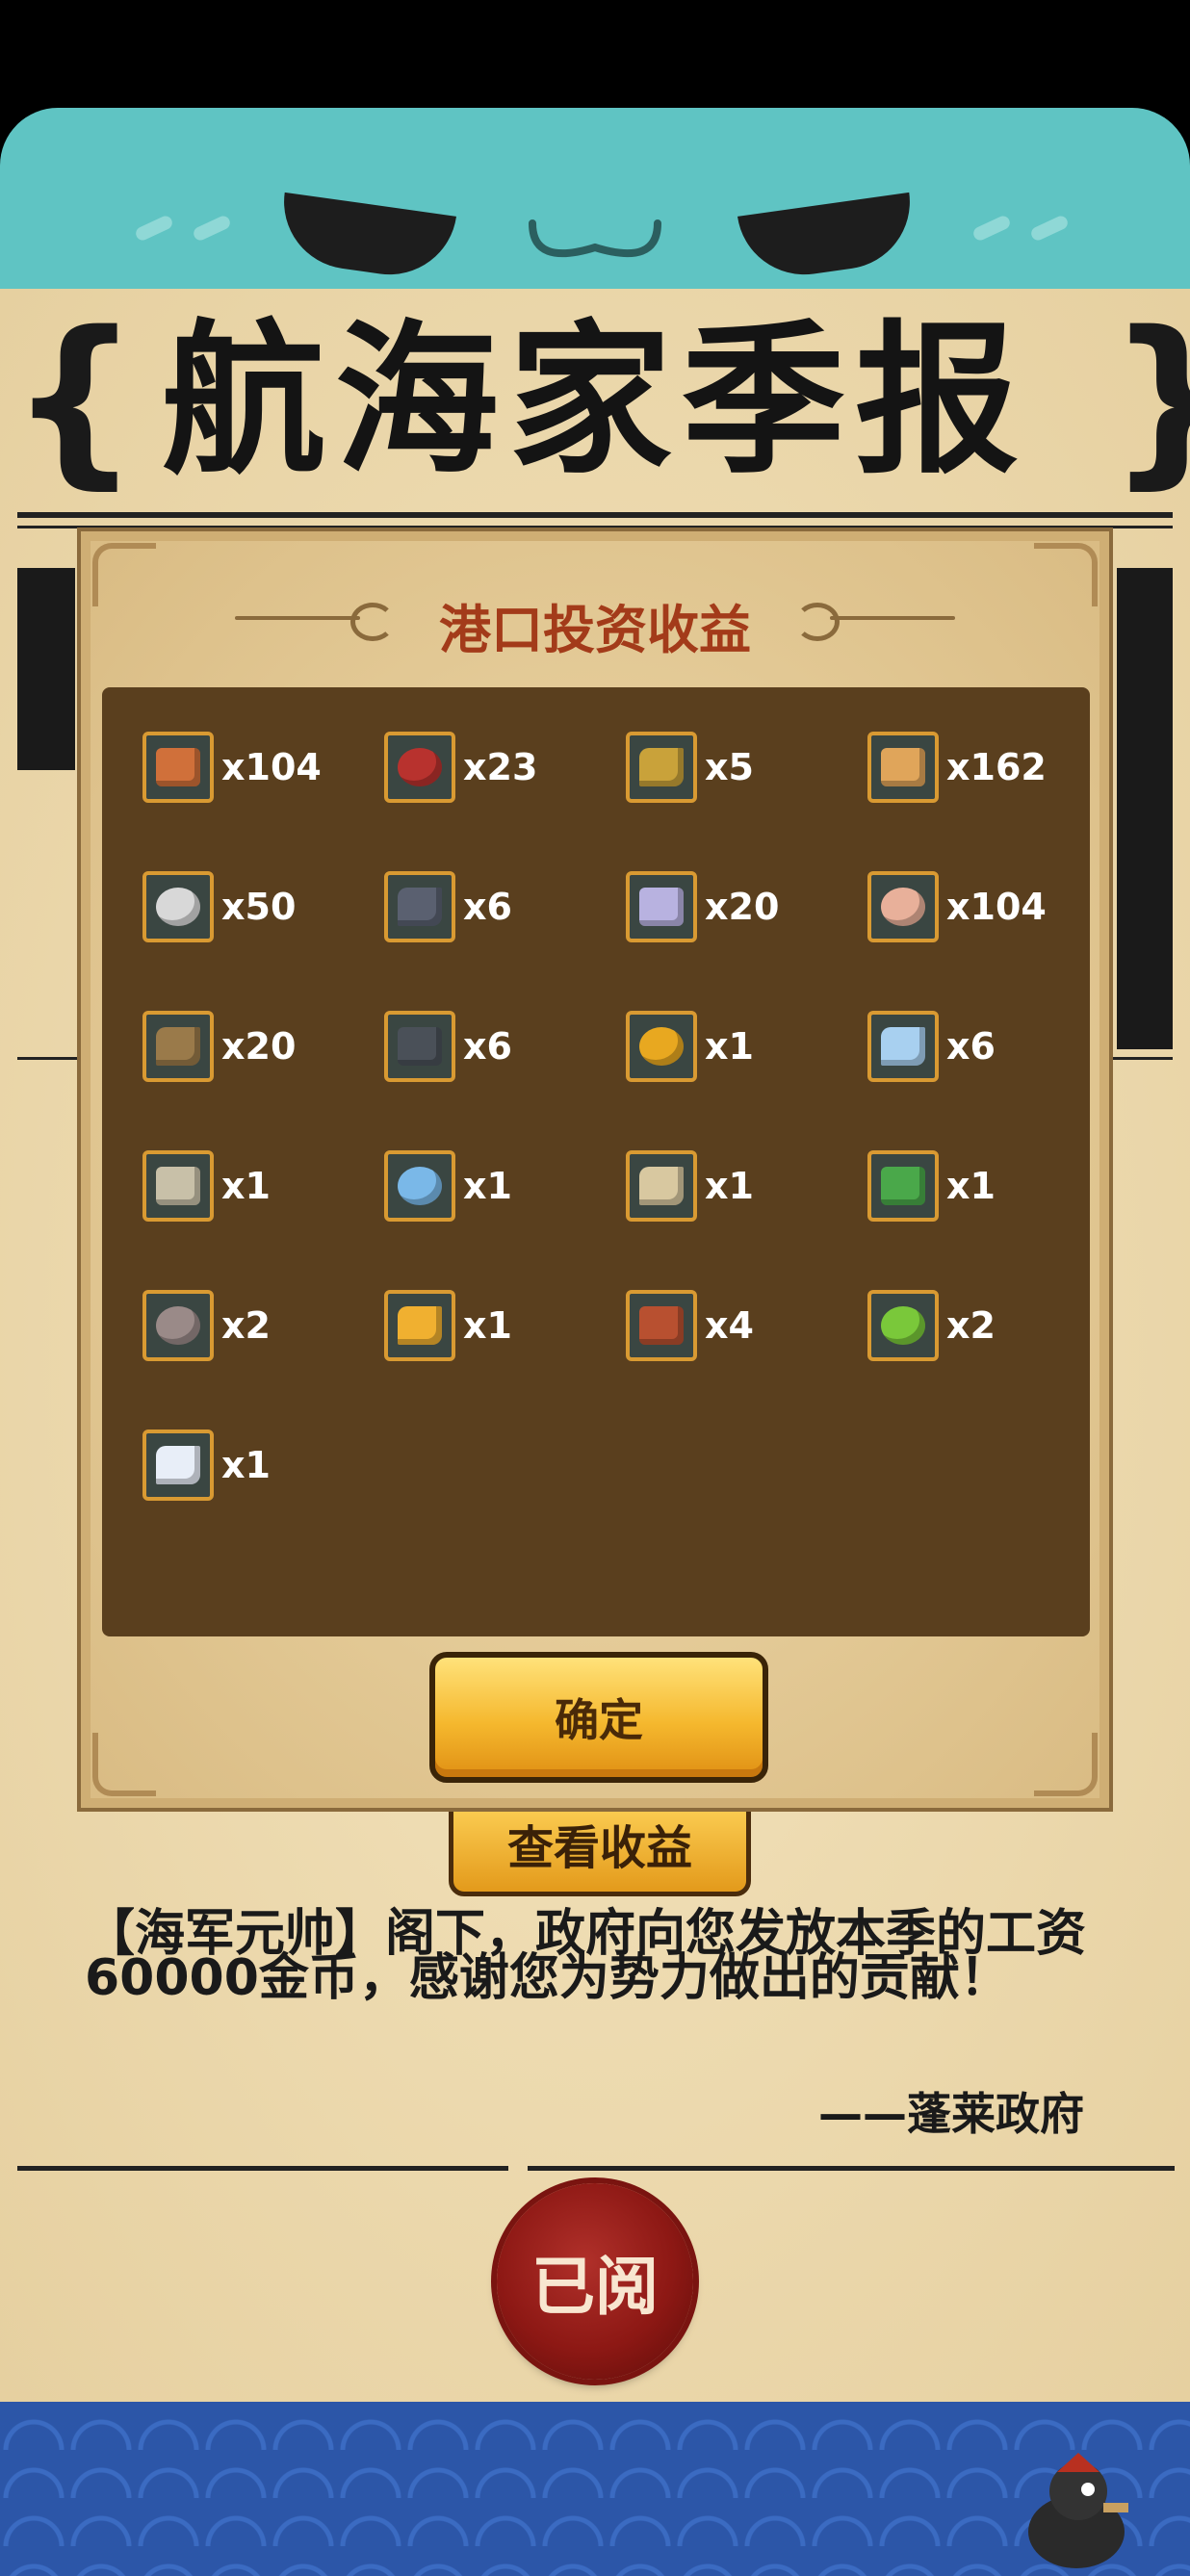 The image size is (1190, 2576). I want to click on cloth-stack-icon, so click(178, 1326).